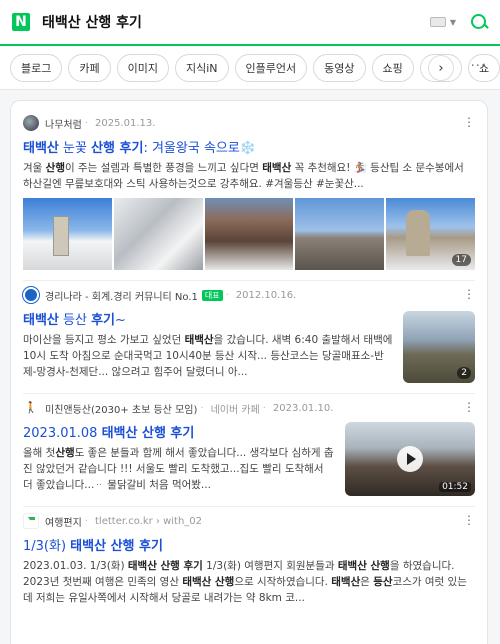 This screenshot has width=500, height=644. I want to click on title-text: 1/3(화), so click(47, 546).